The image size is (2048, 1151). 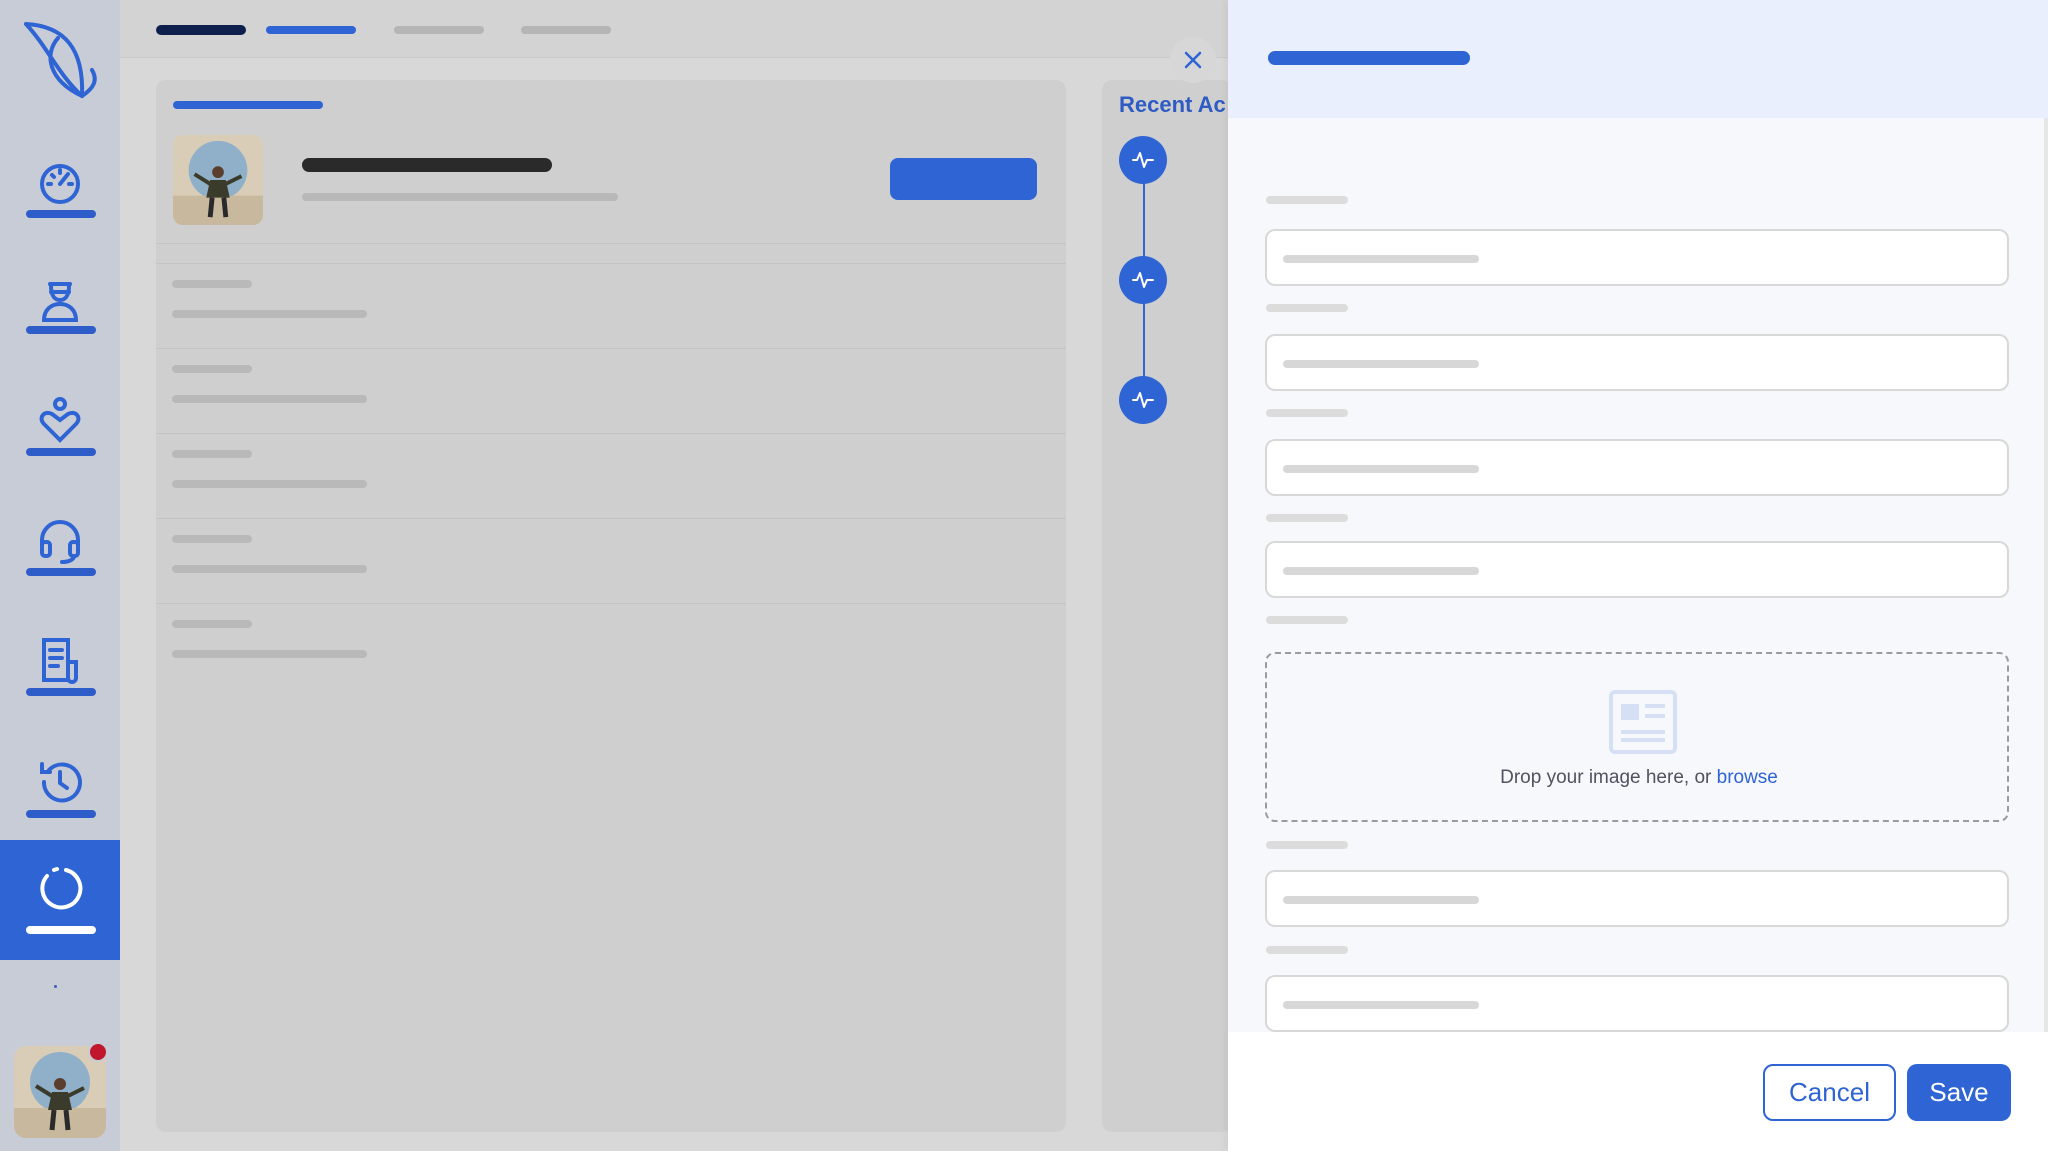 What do you see at coordinates (1643, 722) in the screenshot?
I see `image-placeholder-icon` at bounding box center [1643, 722].